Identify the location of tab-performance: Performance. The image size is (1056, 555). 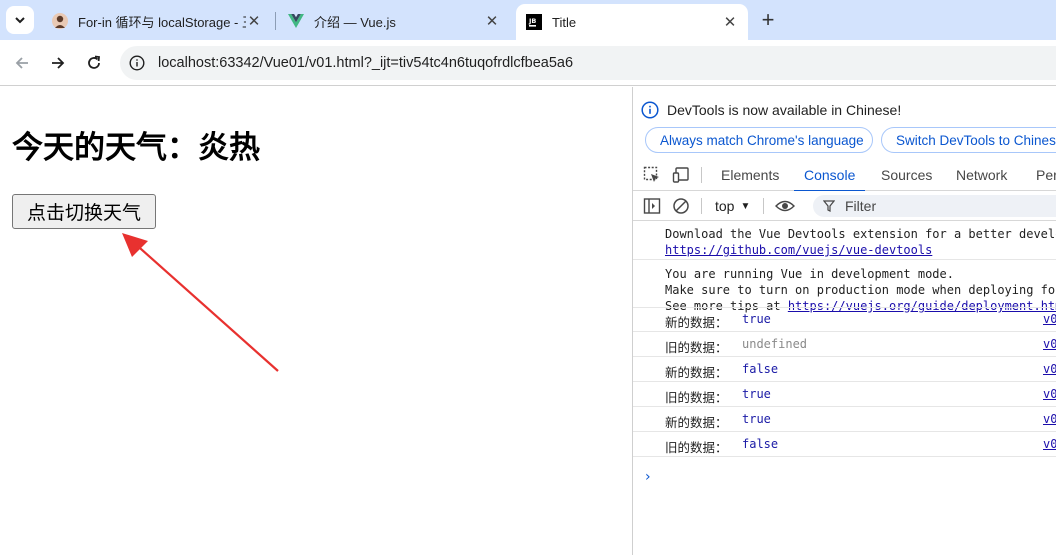
(1046, 175).